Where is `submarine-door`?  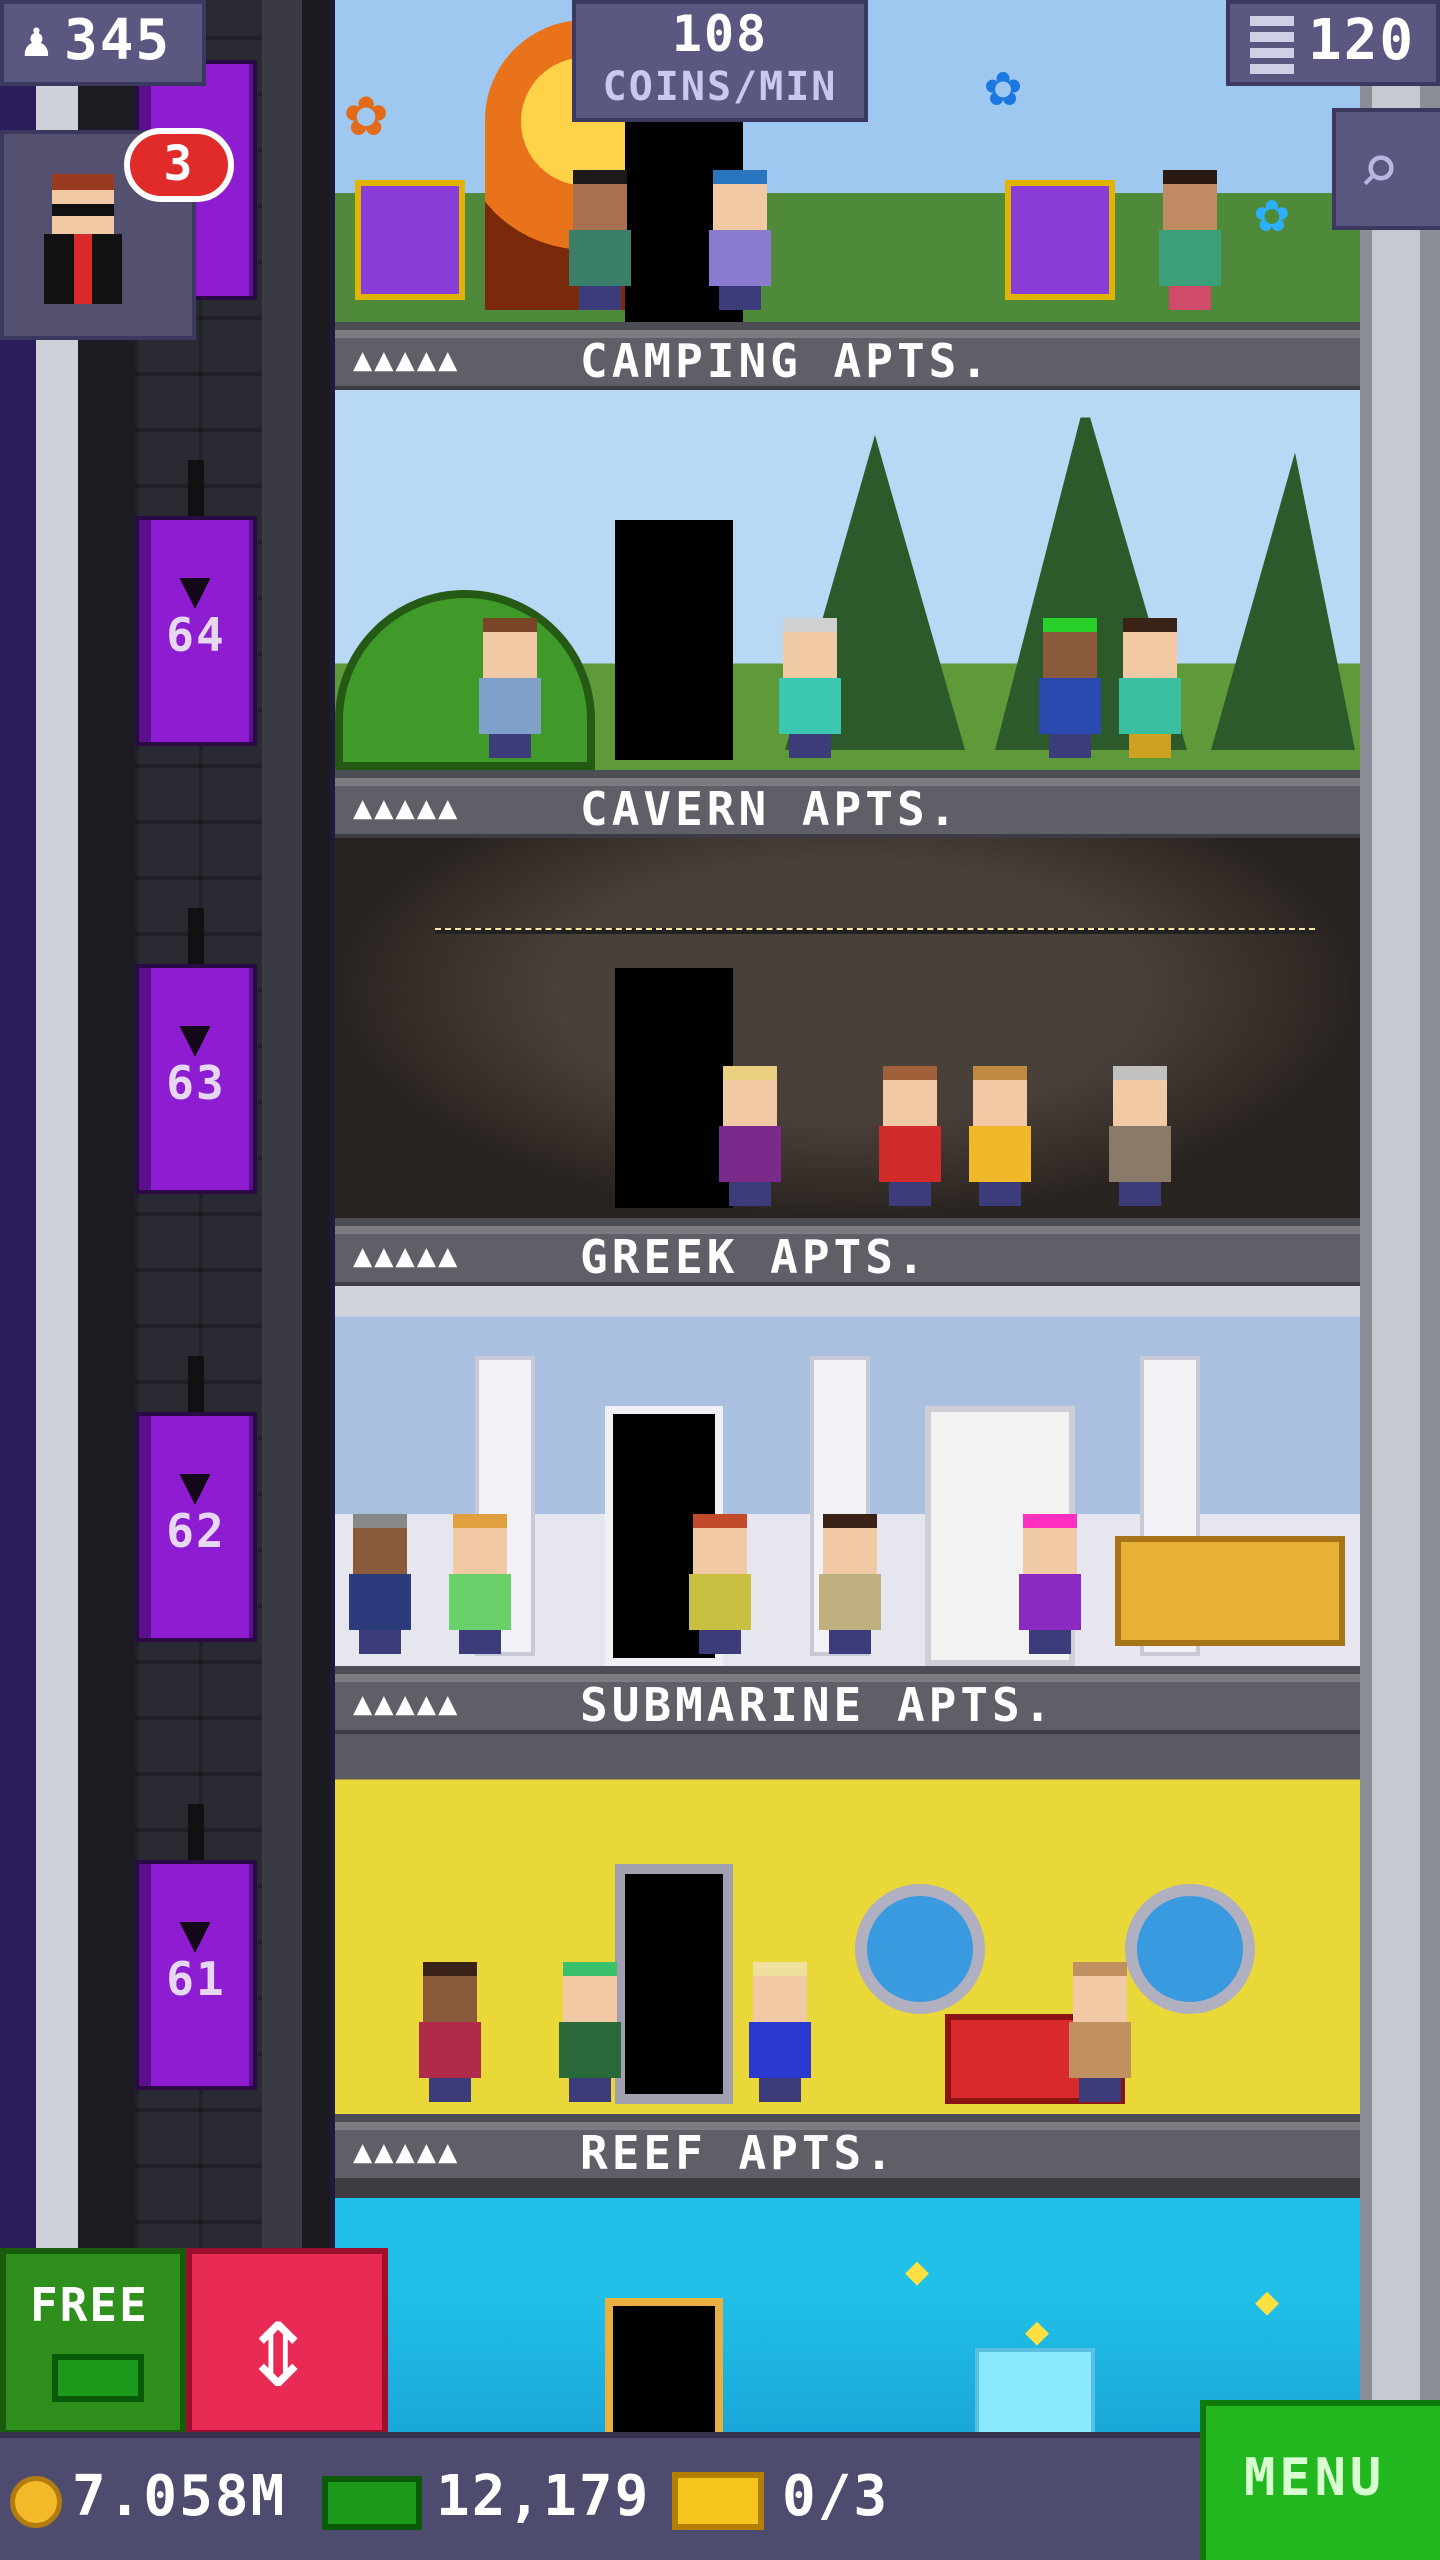 submarine-door is located at coordinates (674, 1984).